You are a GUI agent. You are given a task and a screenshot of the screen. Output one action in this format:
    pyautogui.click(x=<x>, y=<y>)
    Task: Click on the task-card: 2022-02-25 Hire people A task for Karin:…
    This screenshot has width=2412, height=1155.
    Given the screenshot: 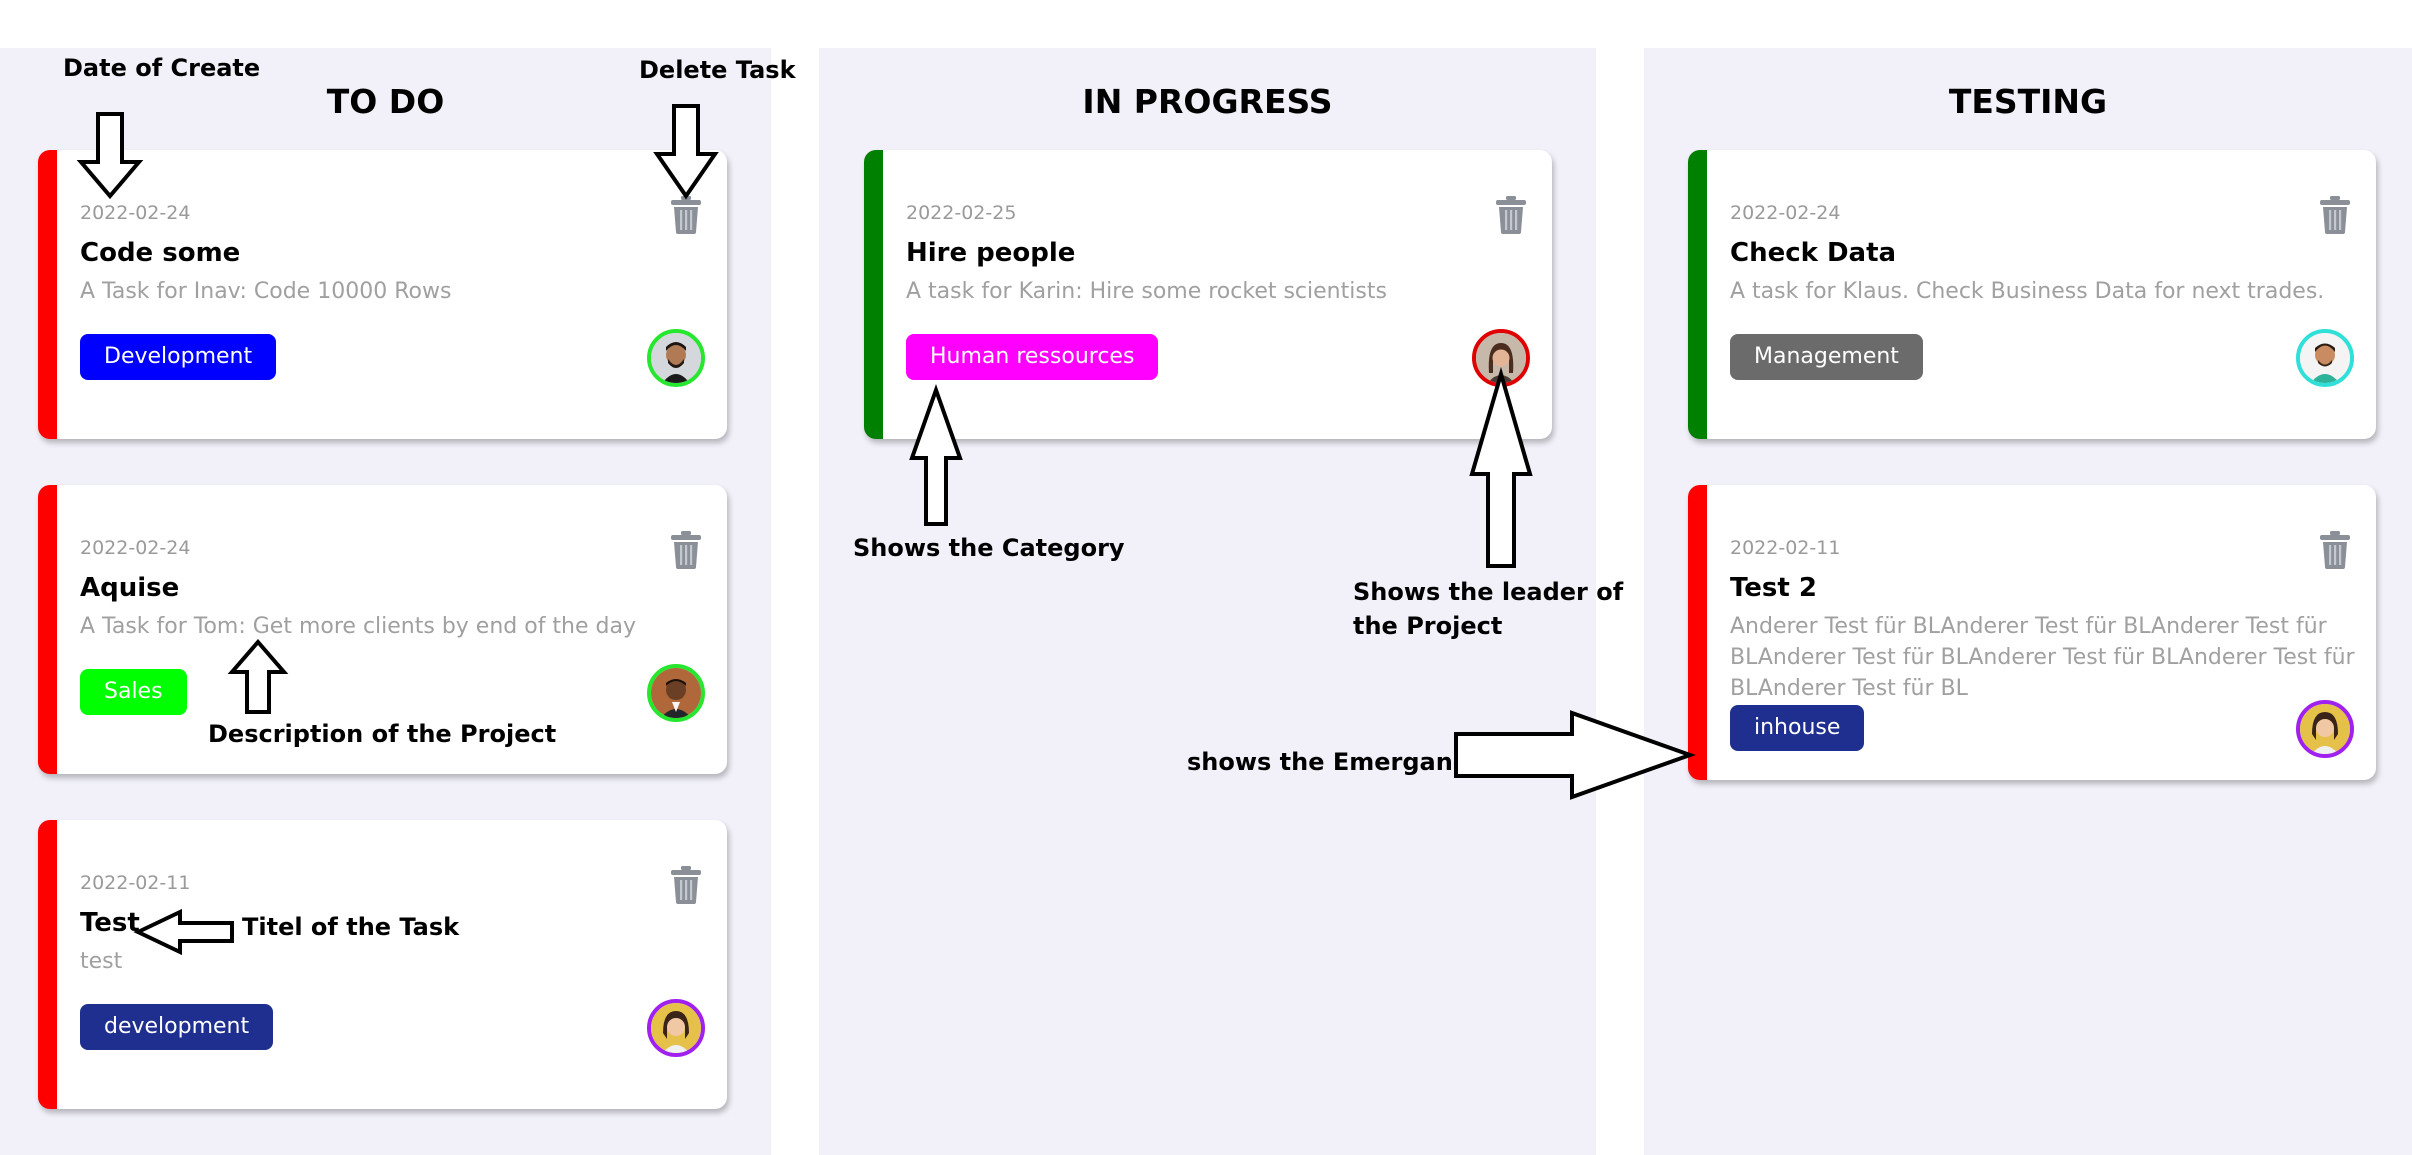 What is the action you would take?
    pyautogui.click(x=1208, y=294)
    